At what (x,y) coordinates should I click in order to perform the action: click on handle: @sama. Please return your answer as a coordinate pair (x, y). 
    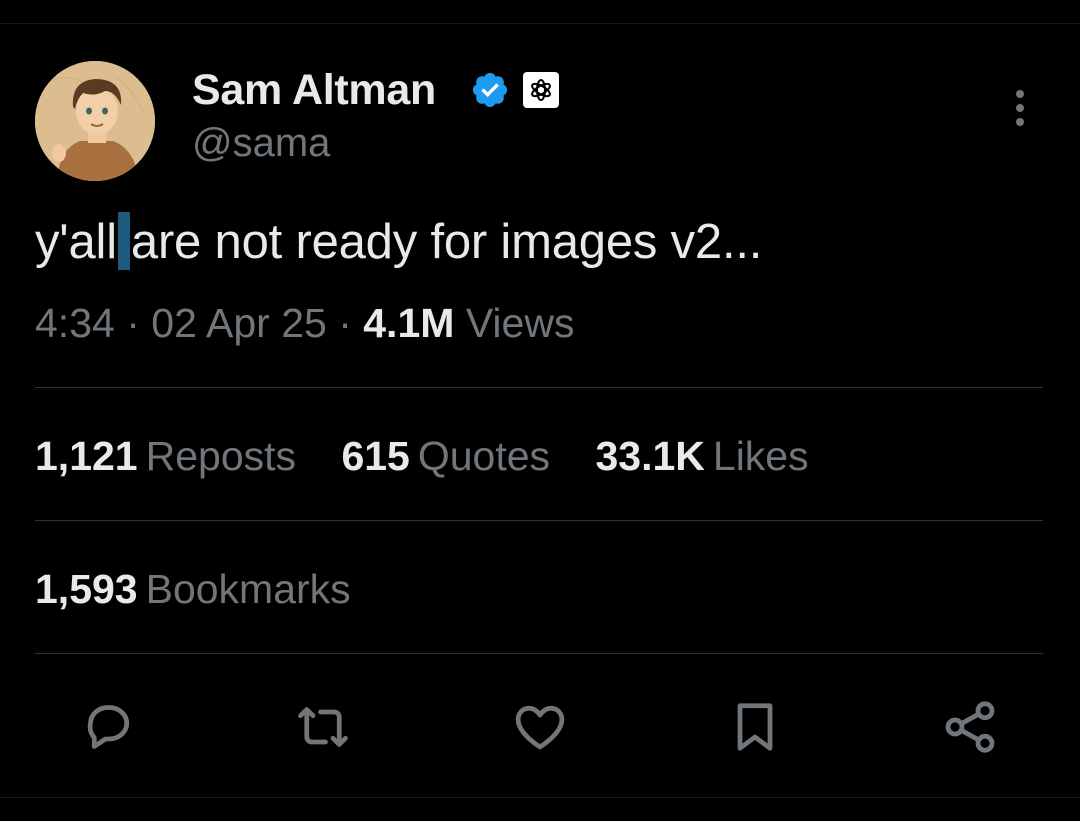
    Looking at the image, I should click on (261, 143).